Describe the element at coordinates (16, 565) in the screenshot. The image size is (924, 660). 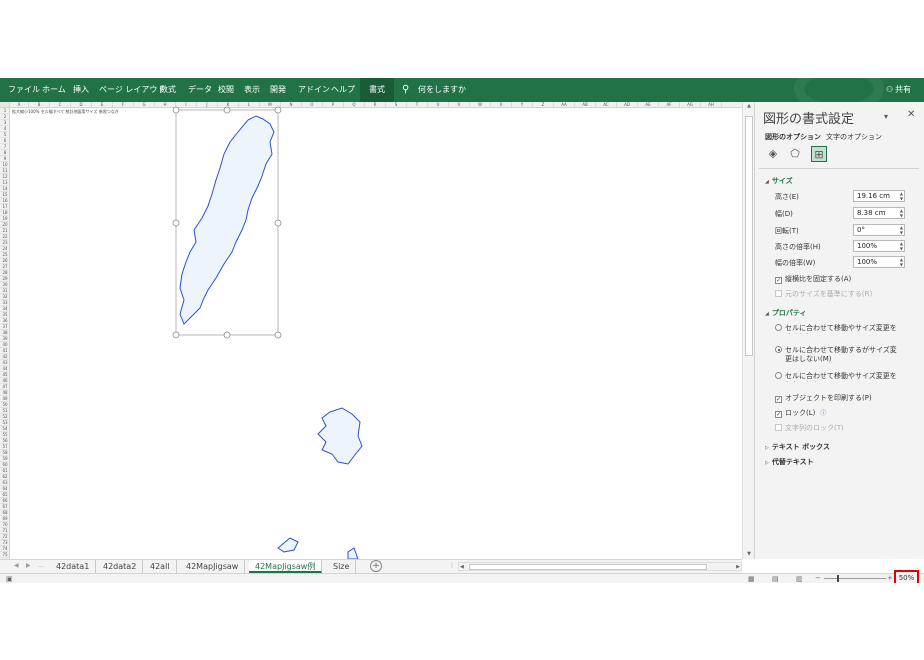
I see `prev-sheet-icon: ◀` at that location.